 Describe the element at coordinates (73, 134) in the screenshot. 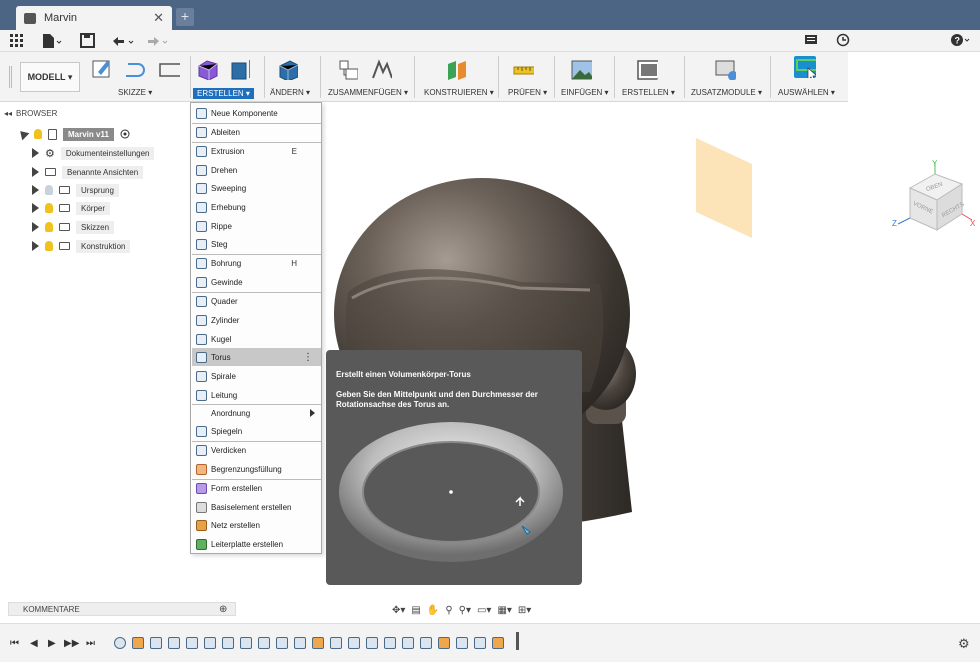

I see `browser-root: Marvin v11` at that location.